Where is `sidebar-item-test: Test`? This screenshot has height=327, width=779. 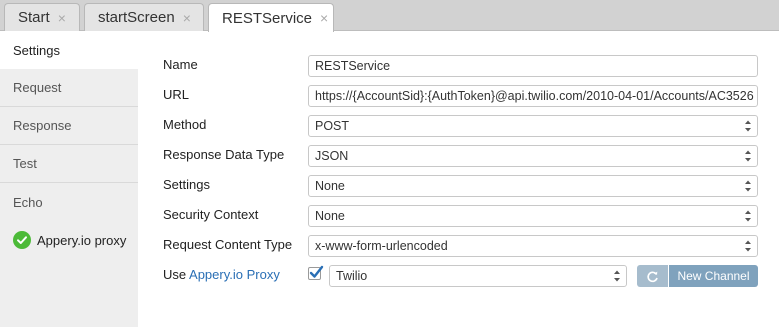 sidebar-item-test: Test is located at coordinates (69, 164).